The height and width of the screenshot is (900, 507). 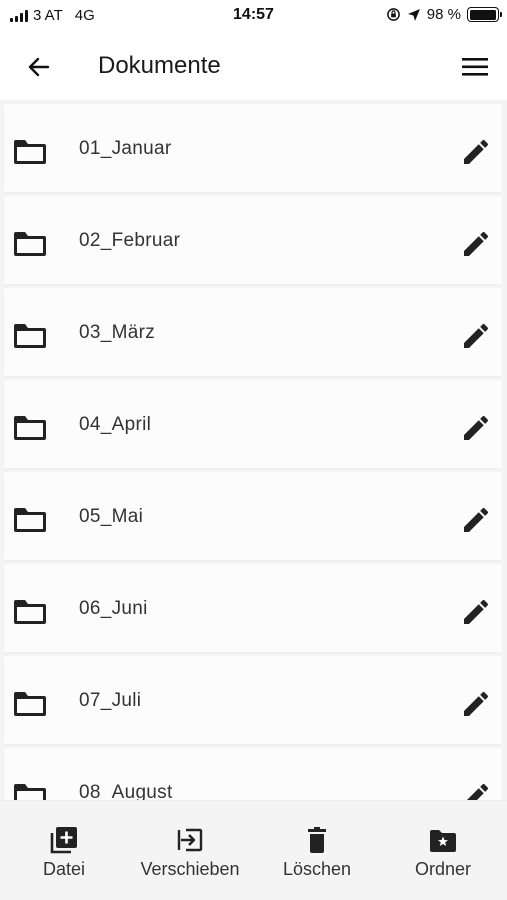 What do you see at coordinates (253, 608) in the screenshot?
I see `folder-item: 06_Juni` at bounding box center [253, 608].